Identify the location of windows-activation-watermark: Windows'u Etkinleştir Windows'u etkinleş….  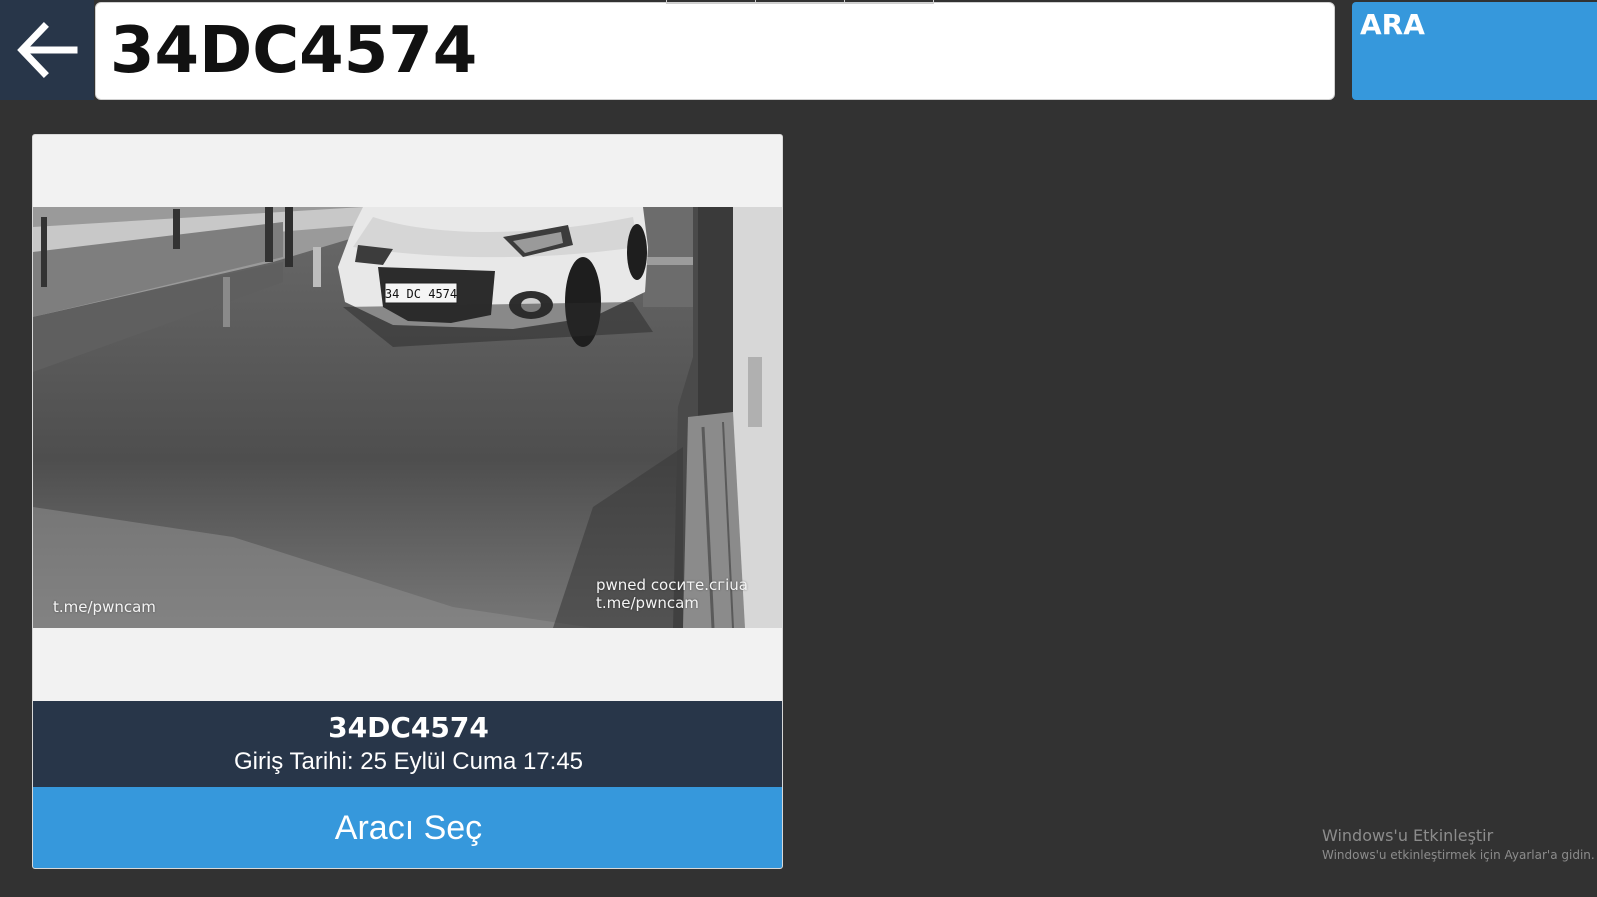
(1459, 845).